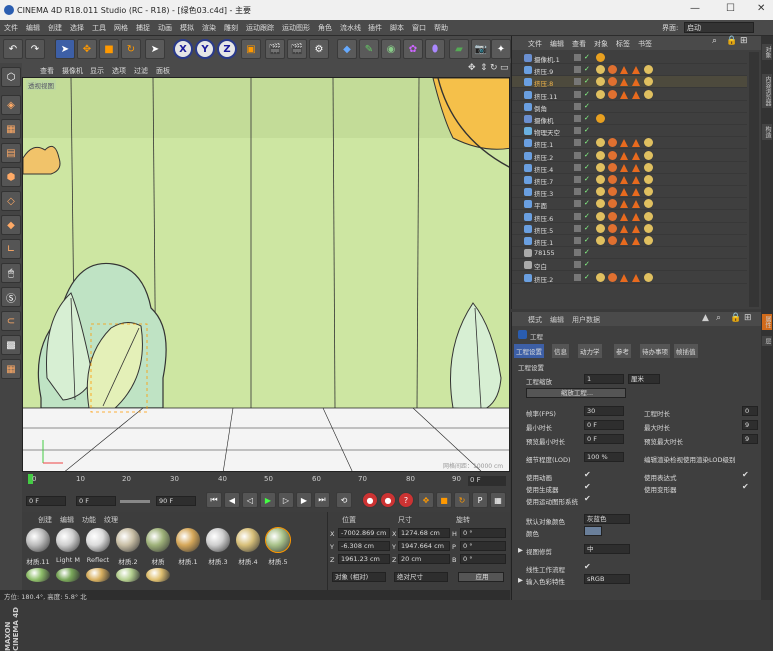 Image resolution: width=773 pixels, height=651 pixels. What do you see at coordinates (406, 500) in the screenshot?
I see `keyframe-selection-icon: ?` at bounding box center [406, 500].